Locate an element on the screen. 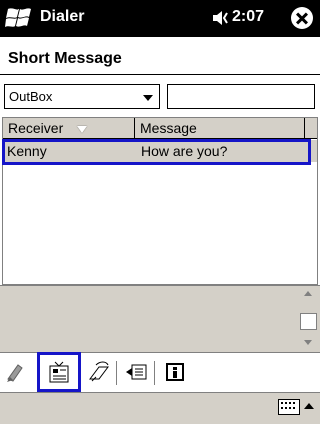 Image resolution: width=320 pixels, height=424 pixels. clock: 2:07 is located at coordinates (248, 17).